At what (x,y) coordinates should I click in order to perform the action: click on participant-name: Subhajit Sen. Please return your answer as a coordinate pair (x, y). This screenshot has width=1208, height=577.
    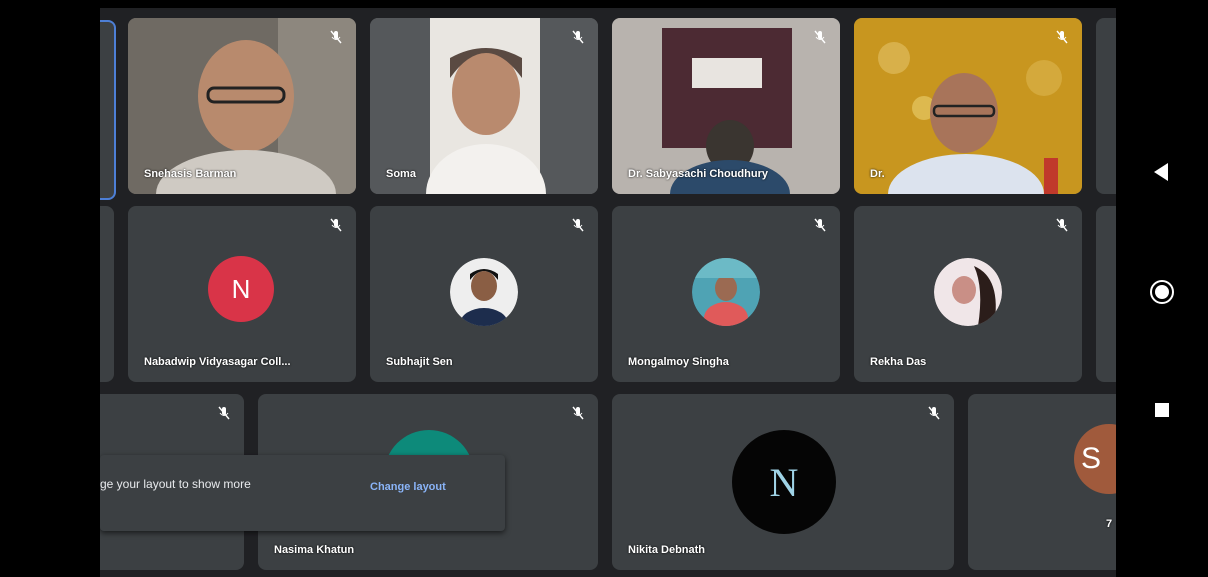
    Looking at the image, I should click on (419, 362).